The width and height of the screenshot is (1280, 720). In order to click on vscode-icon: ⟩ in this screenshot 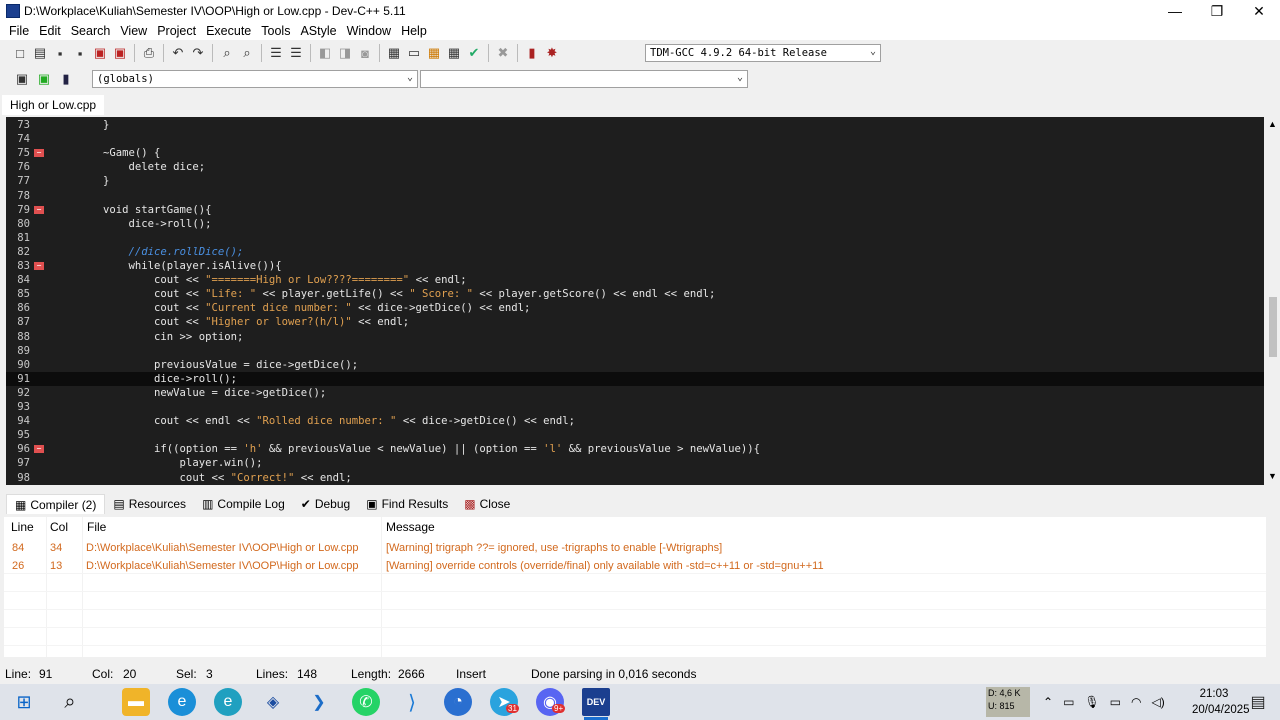, I will do `click(412, 702)`.